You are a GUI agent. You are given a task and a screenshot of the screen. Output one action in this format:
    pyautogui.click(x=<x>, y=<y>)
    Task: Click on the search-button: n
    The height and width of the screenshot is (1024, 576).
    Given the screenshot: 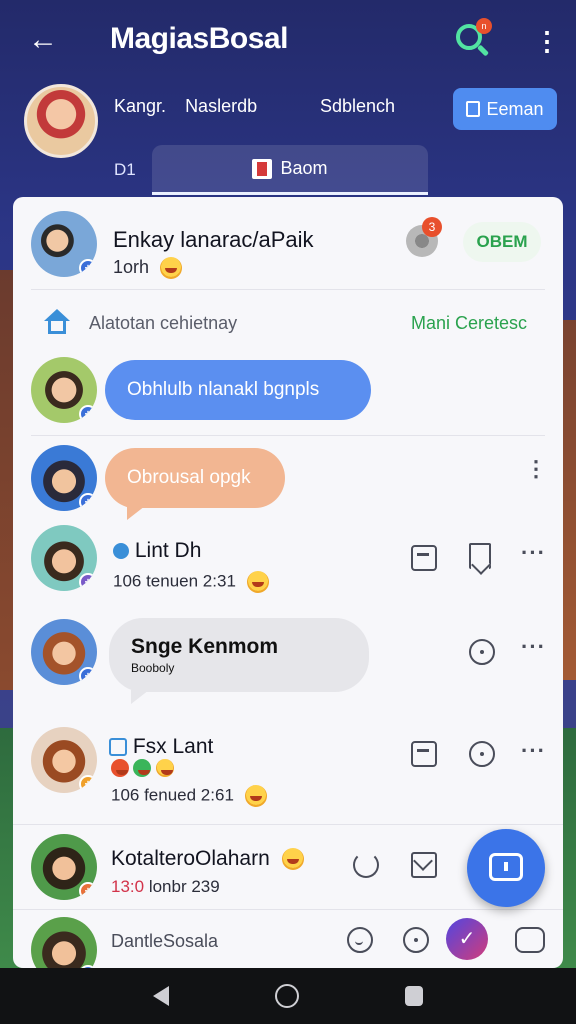 What is the action you would take?
    pyautogui.click(x=472, y=40)
    